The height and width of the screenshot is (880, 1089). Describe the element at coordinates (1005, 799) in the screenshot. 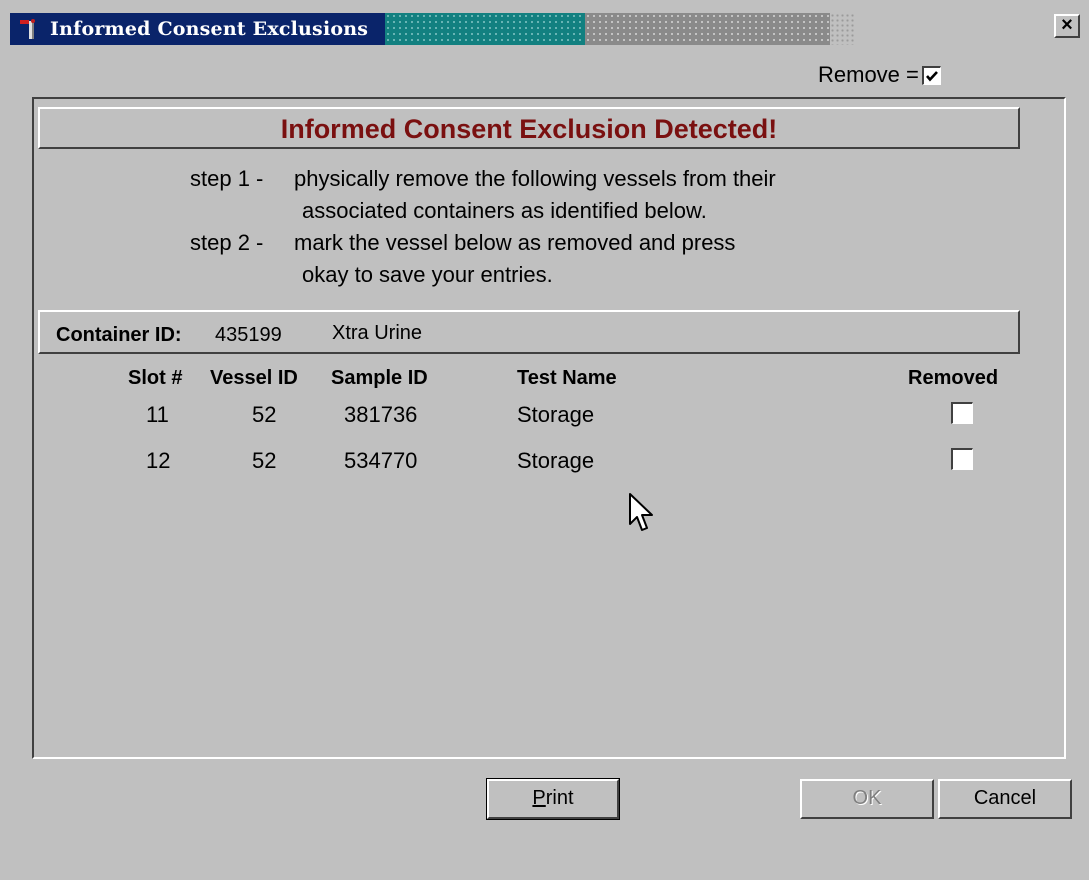

I see `cancel-button: Cancel` at that location.